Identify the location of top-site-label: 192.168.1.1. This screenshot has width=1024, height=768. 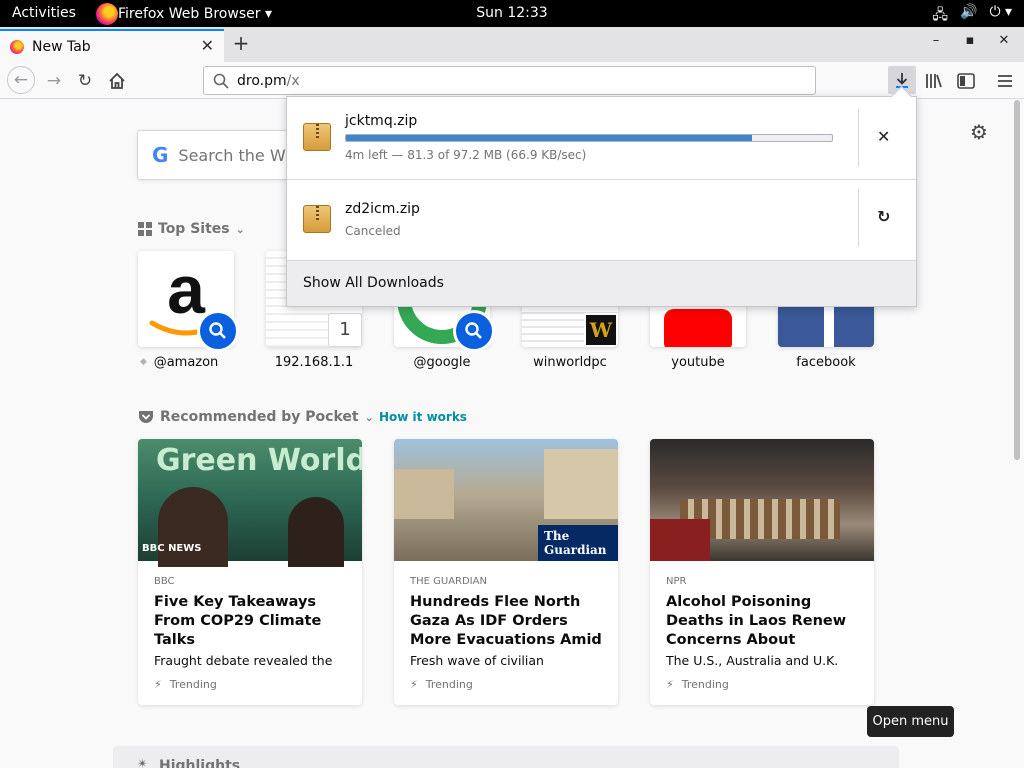
(314, 362).